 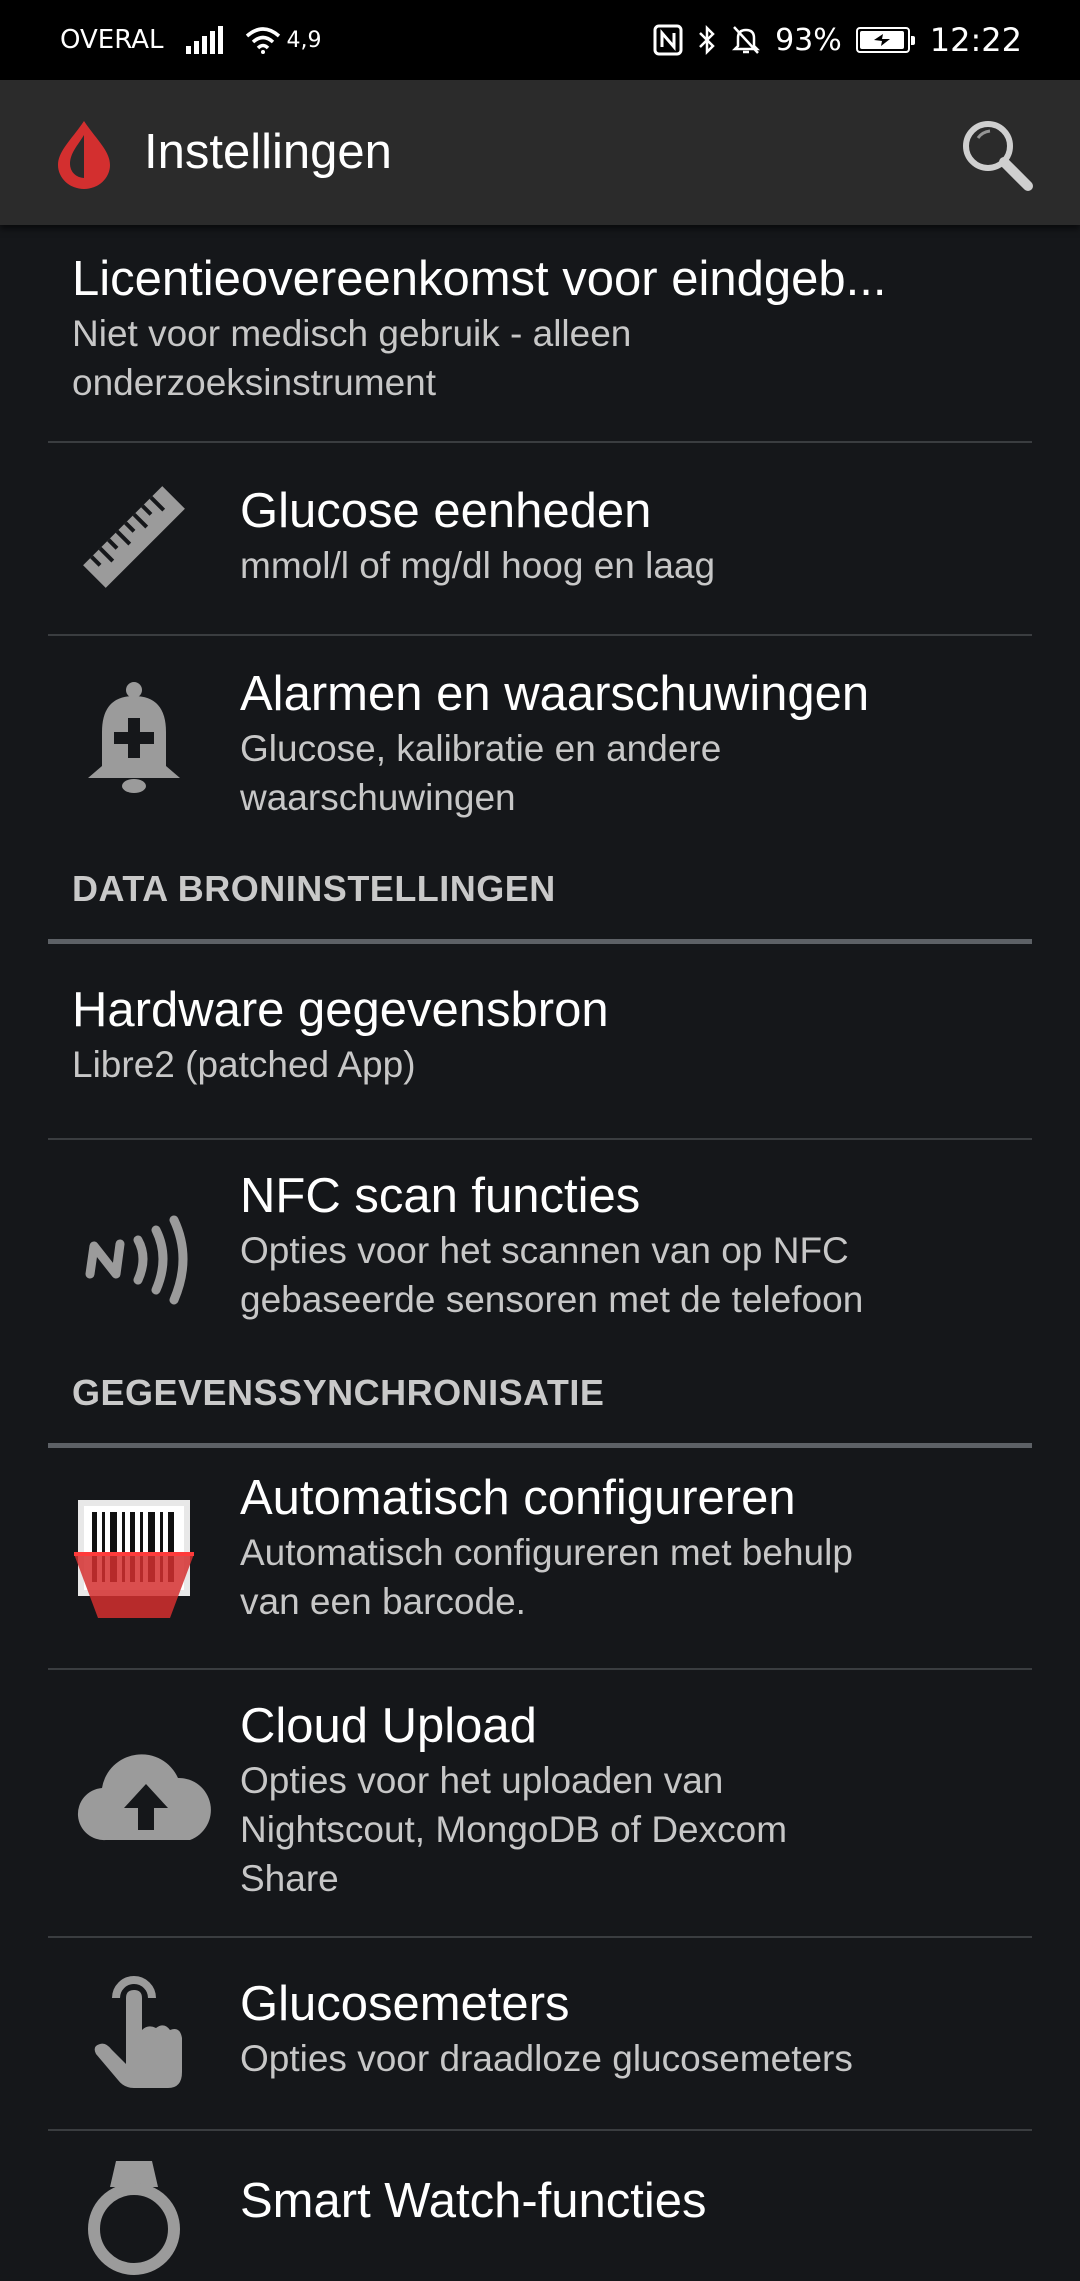 What do you see at coordinates (144, 1797) in the screenshot?
I see `cloud-upload-icon` at bounding box center [144, 1797].